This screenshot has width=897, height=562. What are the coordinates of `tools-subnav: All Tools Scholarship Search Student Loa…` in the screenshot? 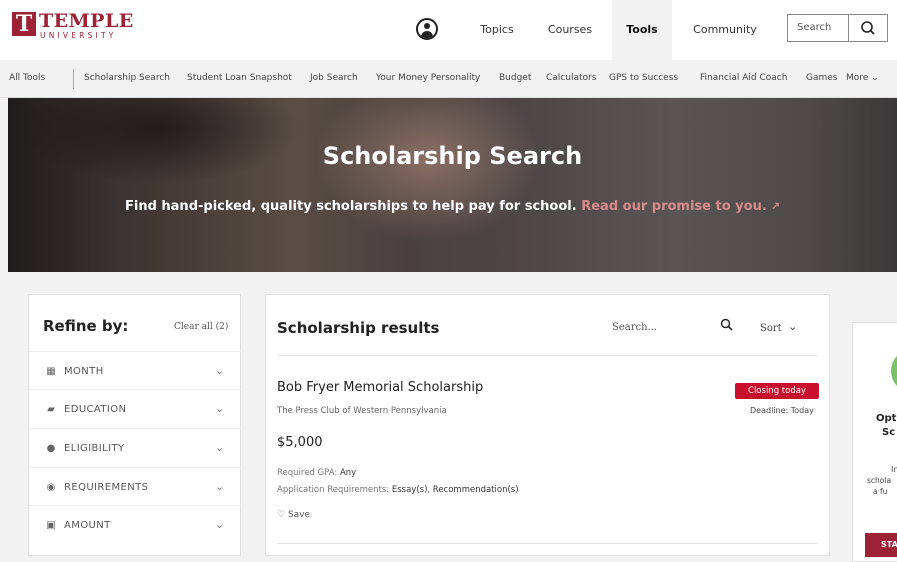 It's located at (448, 79).